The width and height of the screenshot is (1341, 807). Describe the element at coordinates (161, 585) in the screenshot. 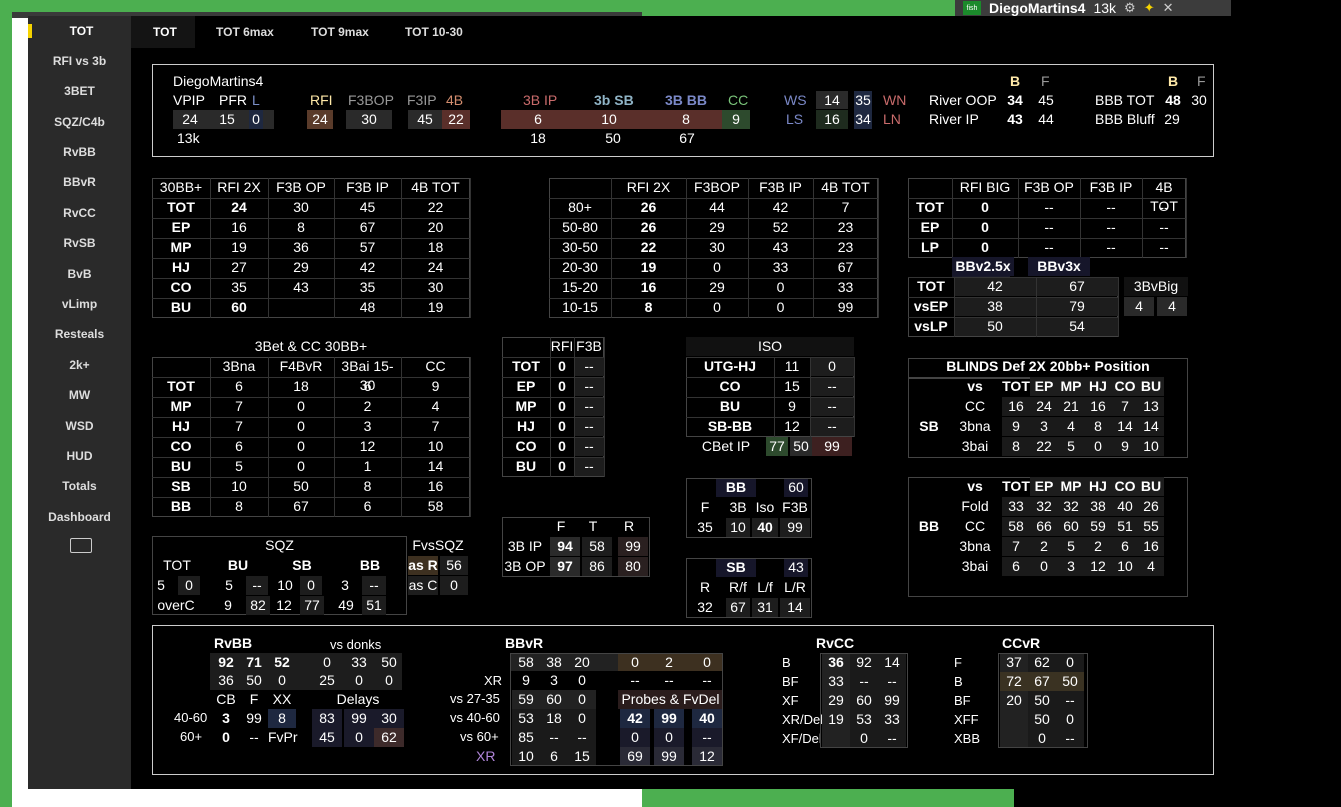

I see `sqz-cell: 5` at that location.